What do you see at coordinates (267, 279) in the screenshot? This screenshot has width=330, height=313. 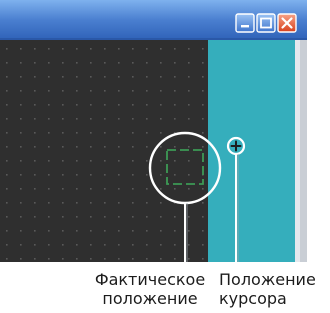 I see `cursor-position-caption-line1: Положение` at bounding box center [267, 279].